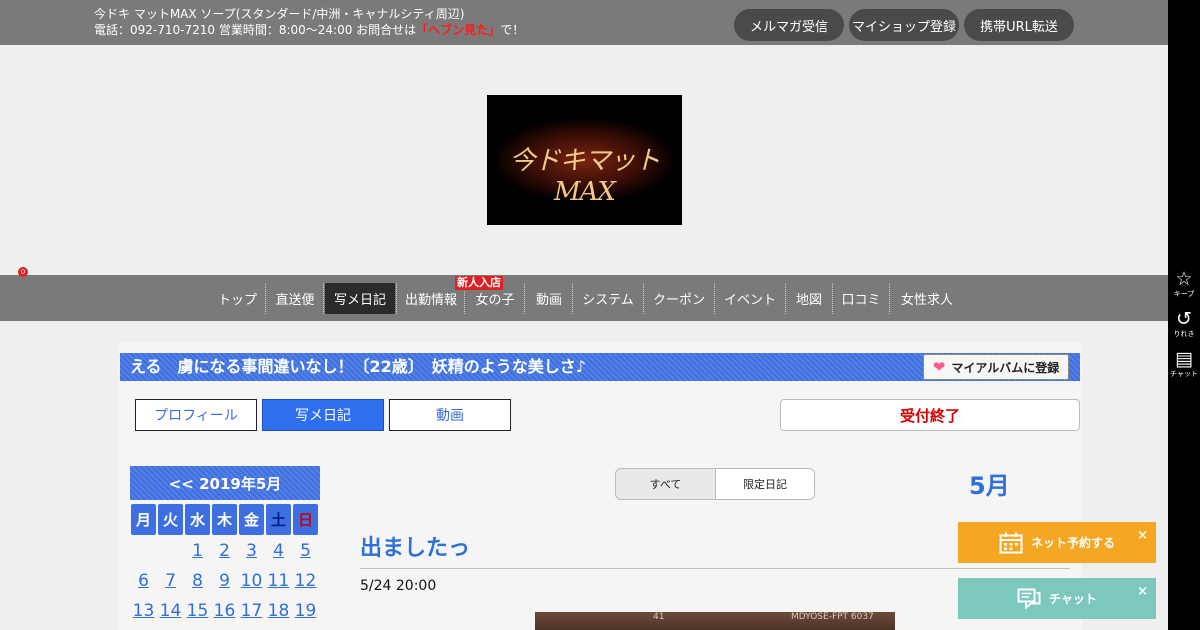 The width and height of the screenshot is (1200, 630). What do you see at coordinates (305, 551) in the screenshot?
I see `calendar-day: 5` at bounding box center [305, 551].